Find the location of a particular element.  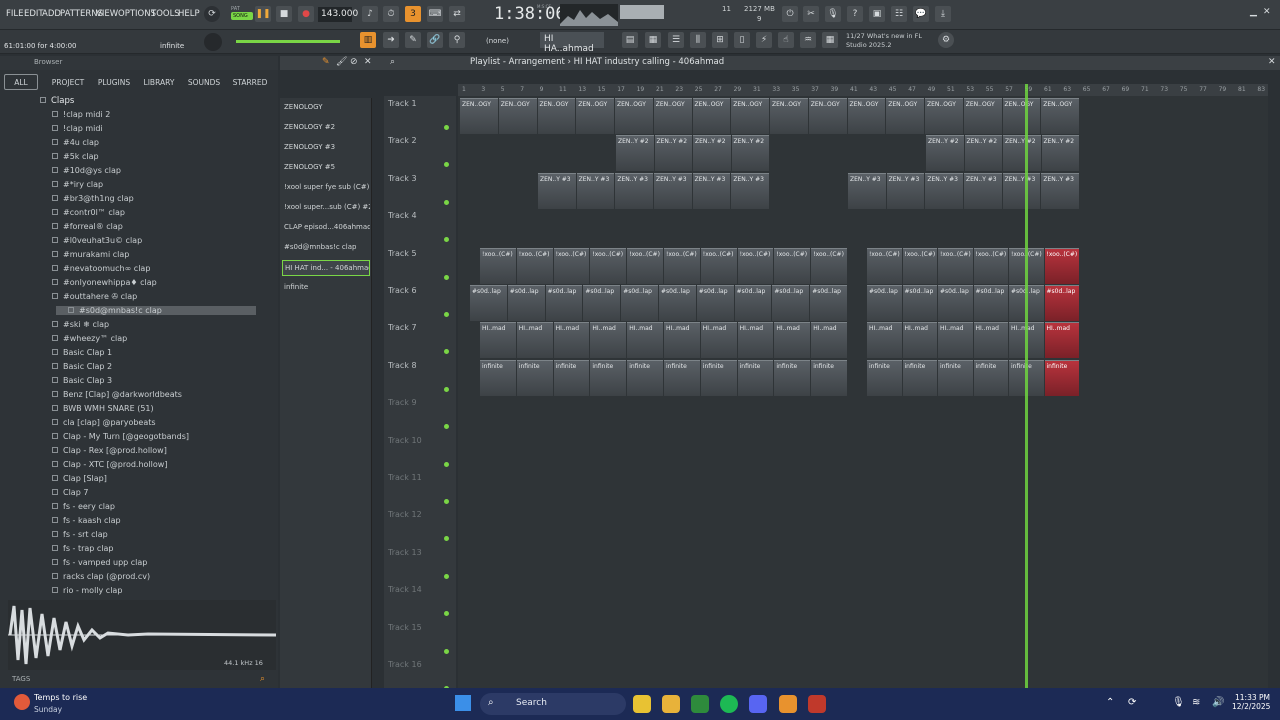

browser-item: #br3@th1ng clap is located at coordinates (93, 198).